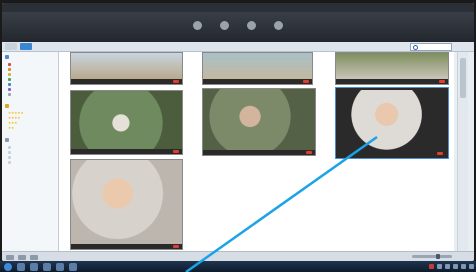  Describe the element at coordinates (34, 257) in the screenshot. I see `delete-icon` at that location.